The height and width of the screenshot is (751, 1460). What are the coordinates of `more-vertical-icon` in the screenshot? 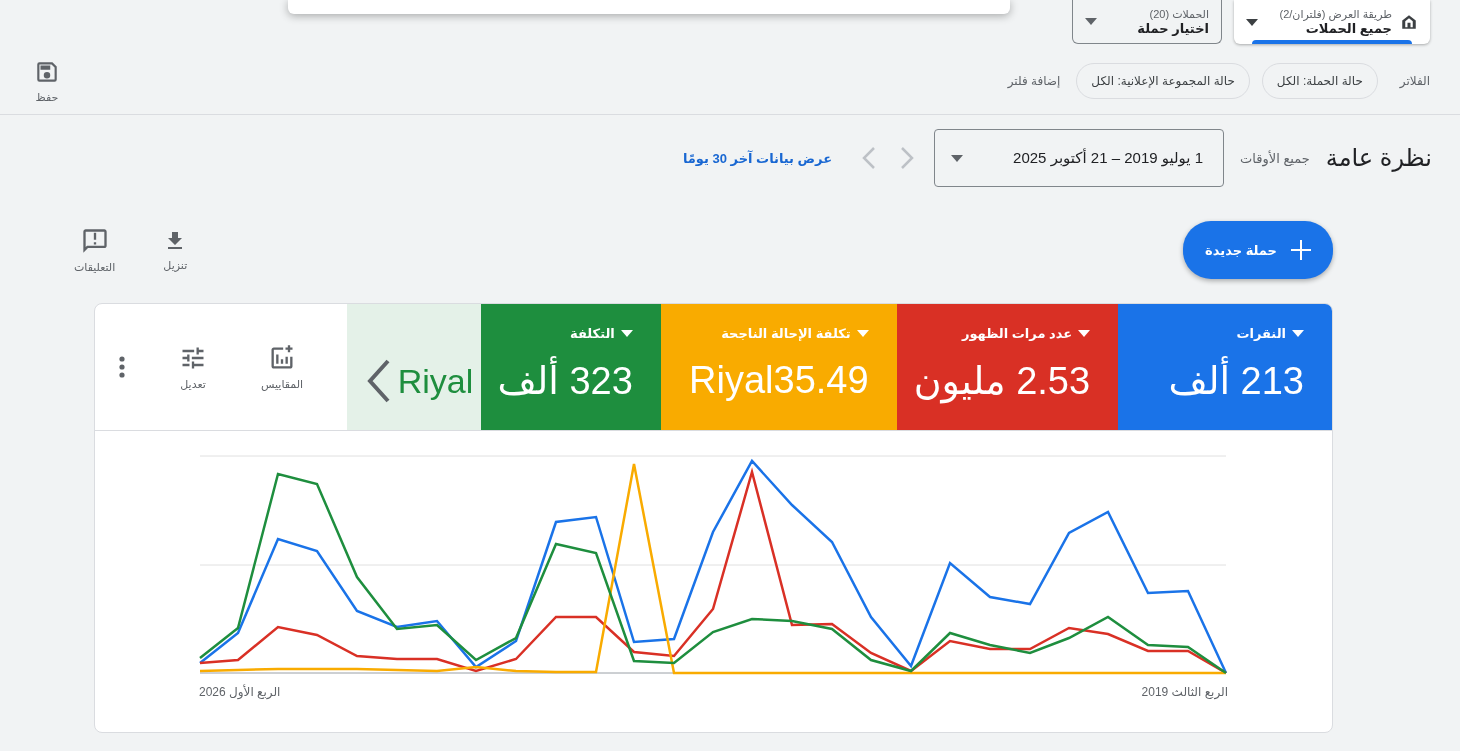 It's located at (122, 367).